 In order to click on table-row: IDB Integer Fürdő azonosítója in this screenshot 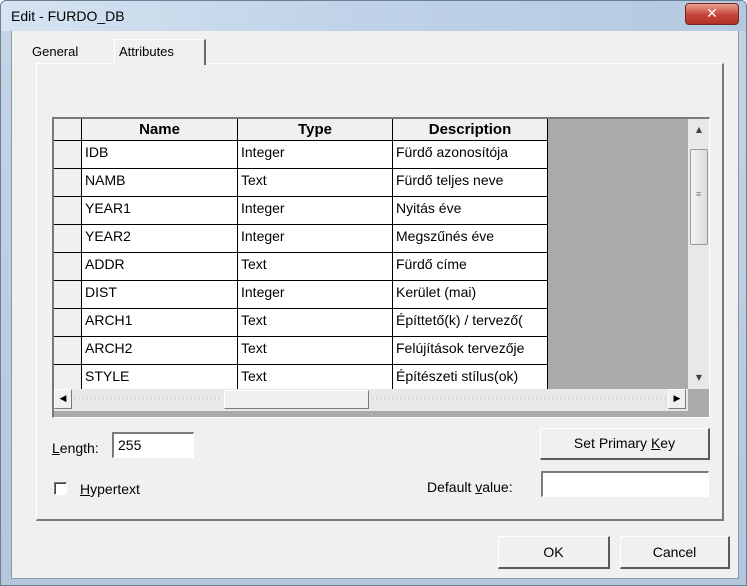, I will do `click(301, 155)`.